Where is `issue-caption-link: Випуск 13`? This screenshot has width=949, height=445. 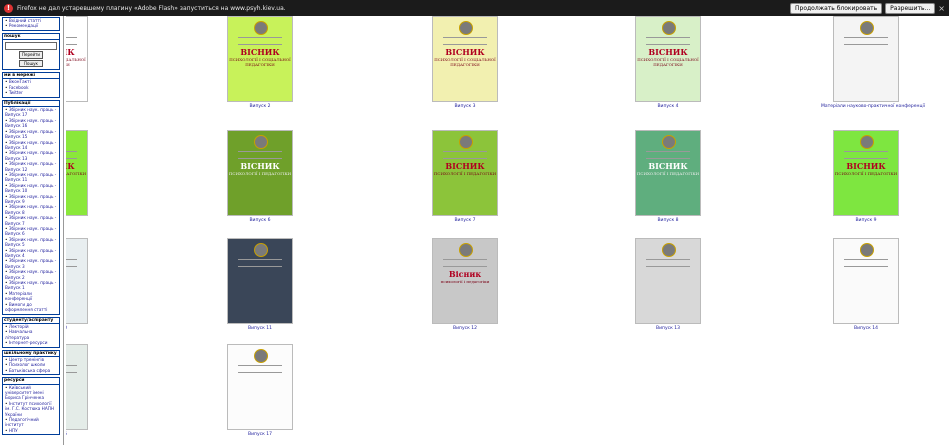 issue-caption-link: Випуск 13 is located at coordinates (668, 328).